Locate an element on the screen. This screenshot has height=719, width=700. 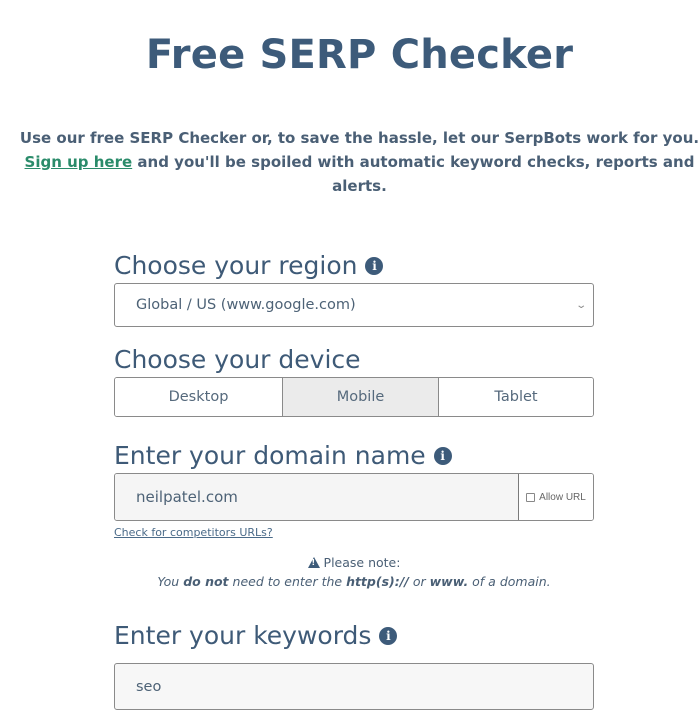
device-option-desktop: Desktop is located at coordinates (199, 397).